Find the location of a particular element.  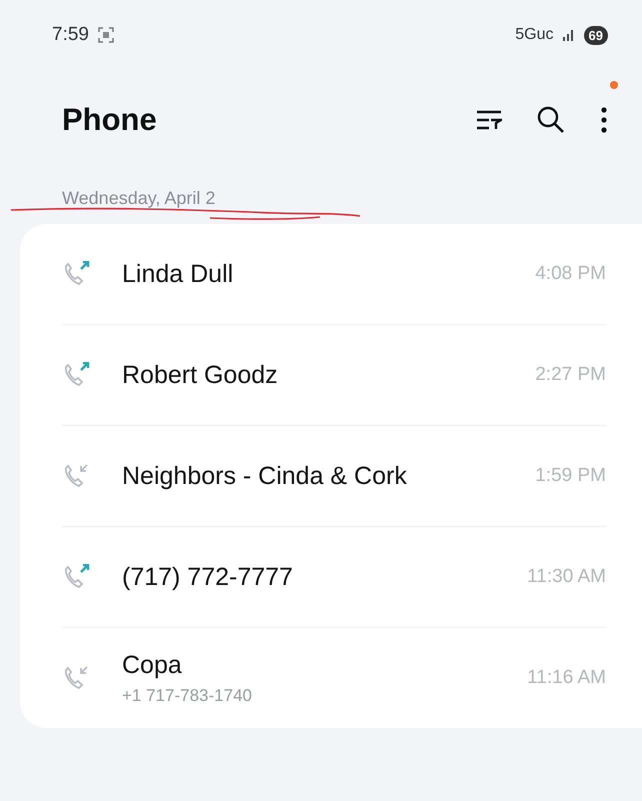

caller-name: Copa is located at coordinates (325, 665).